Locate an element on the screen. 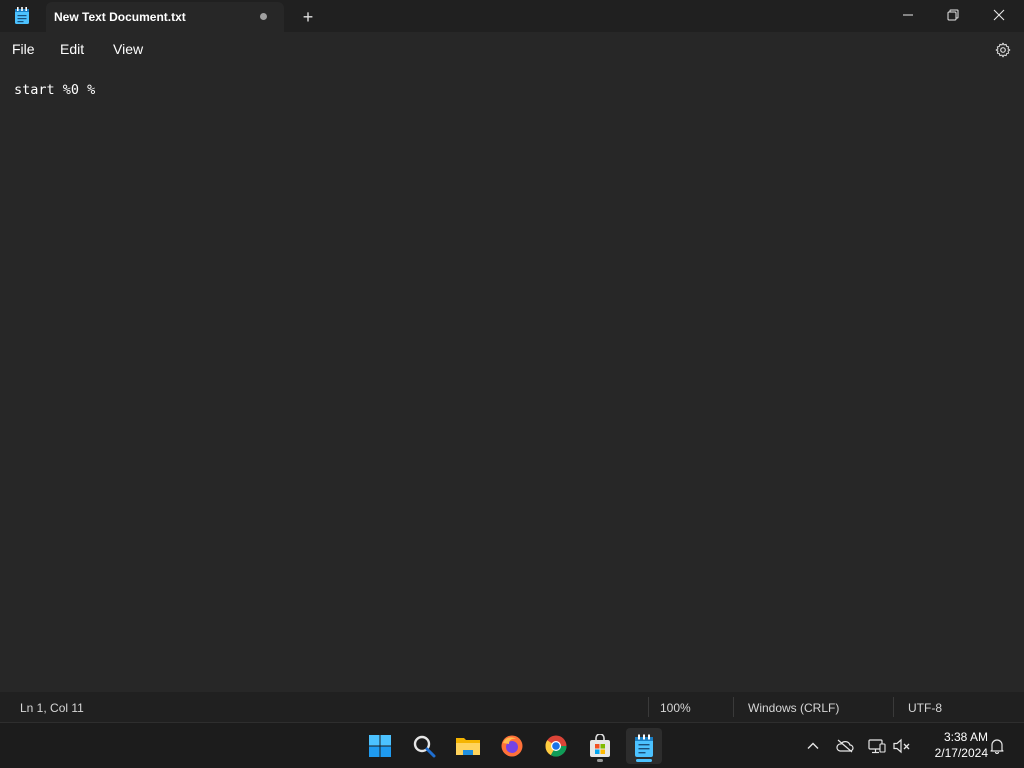 The width and height of the screenshot is (1024, 768). restore-button is located at coordinates (953, 15).